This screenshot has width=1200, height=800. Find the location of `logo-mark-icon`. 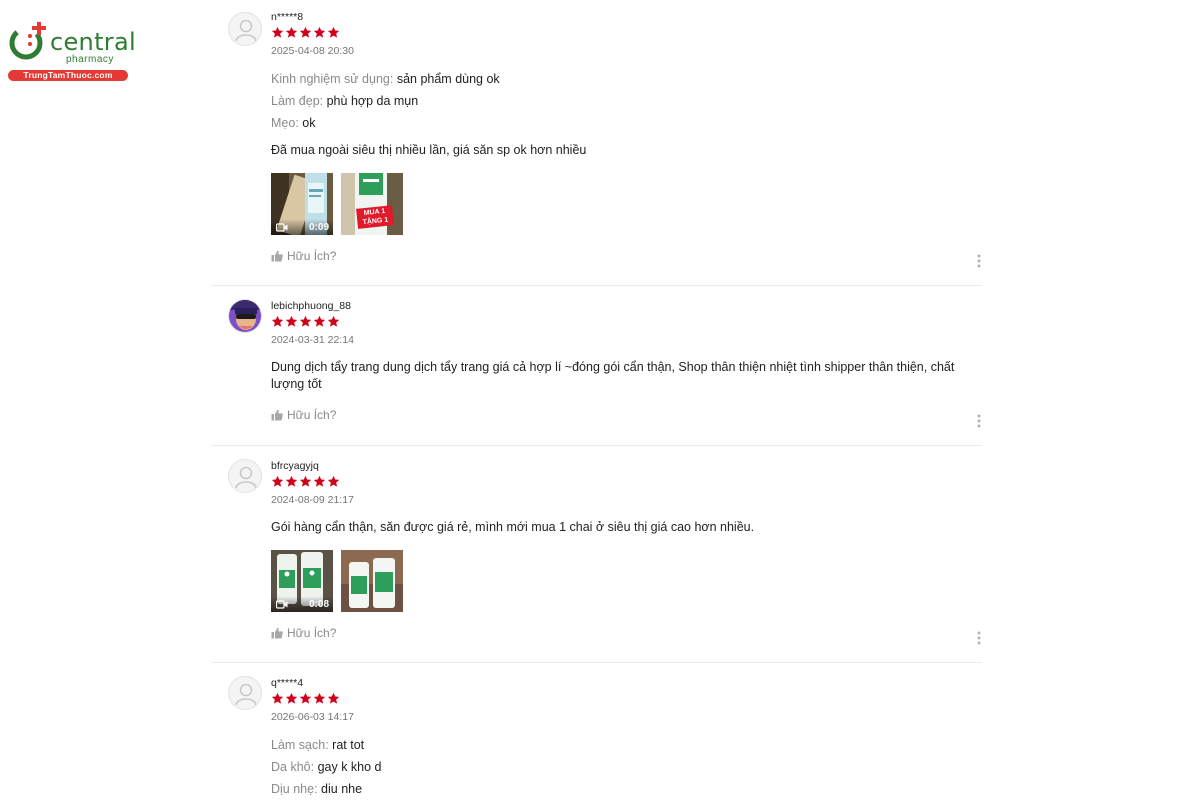

logo-mark-icon is located at coordinates (27, 41).